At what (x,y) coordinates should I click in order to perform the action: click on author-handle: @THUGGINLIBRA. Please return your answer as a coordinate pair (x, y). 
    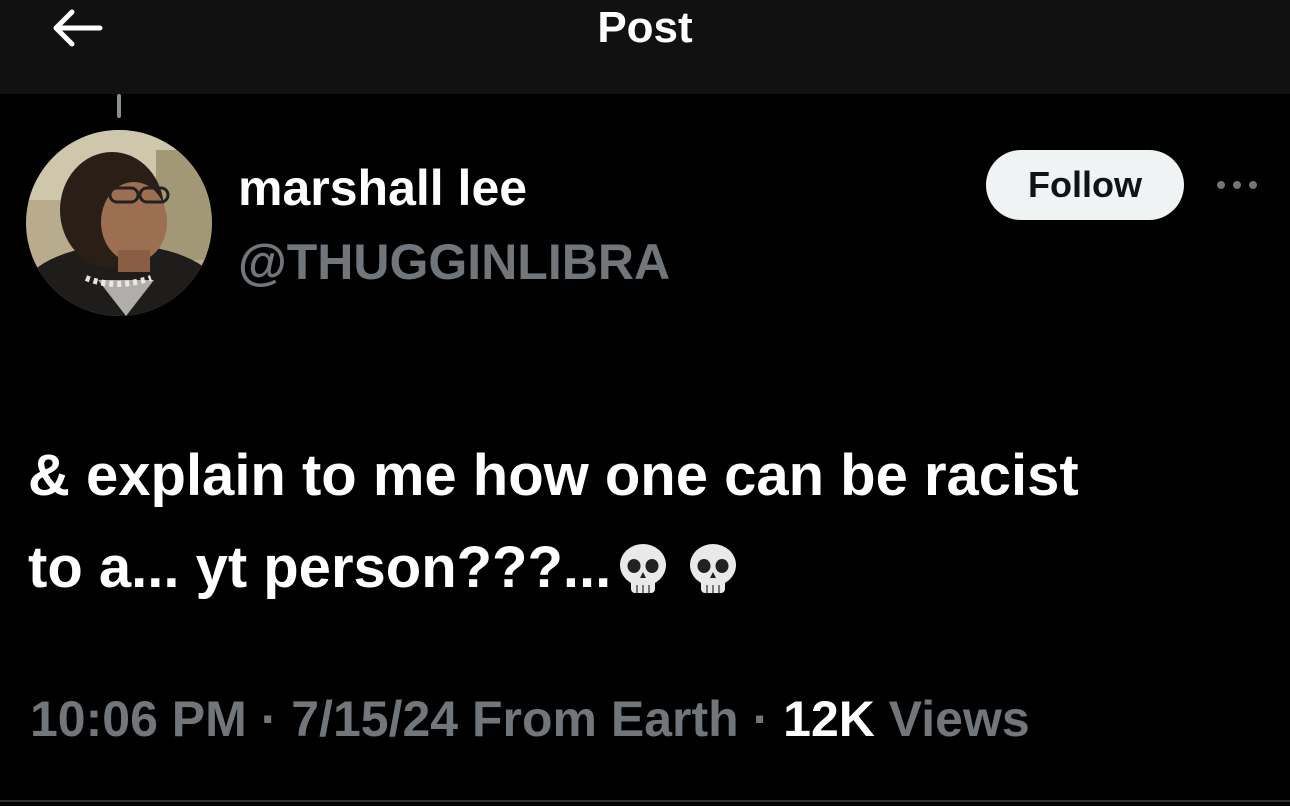
    Looking at the image, I should click on (454, 262).